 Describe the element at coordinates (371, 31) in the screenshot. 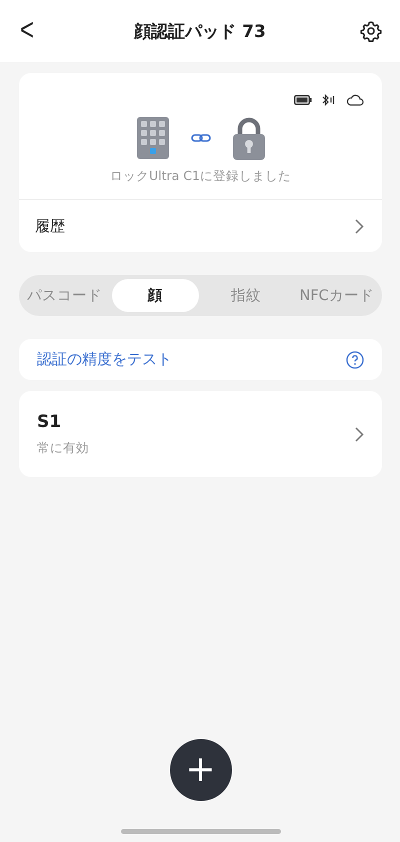

I see `settings-icon` at that location.